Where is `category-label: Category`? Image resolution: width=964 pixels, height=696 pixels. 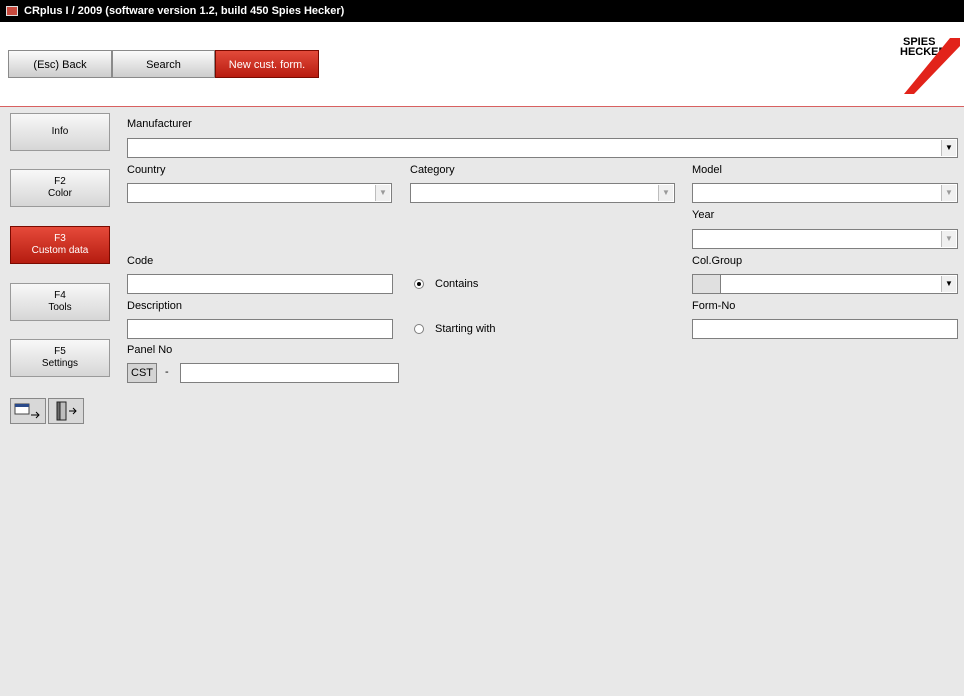 category-label: Category is located at coordinates (432, 170).